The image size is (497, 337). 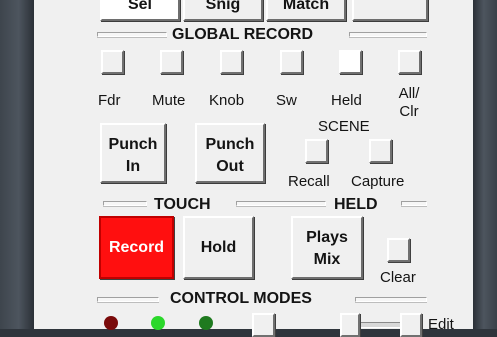 I want to click on clear-button, so click(x=398, y=250).